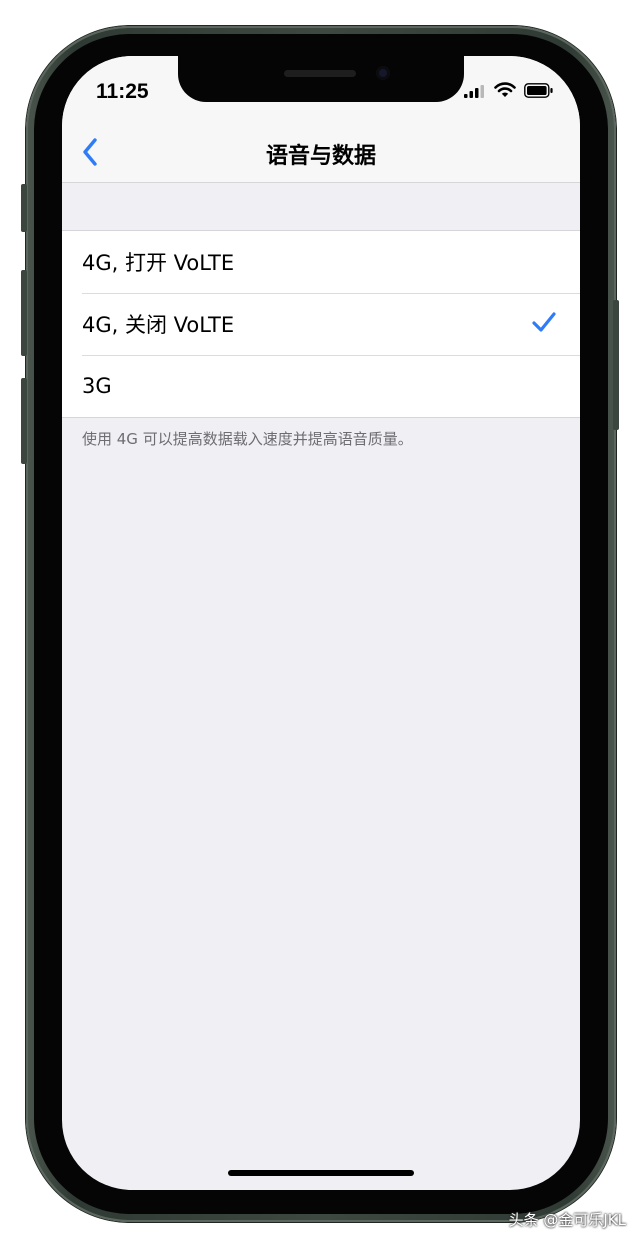  Describe the element at coordinates (158, 263) in the screenshot. I see `option-label: 4G, 打开 VoLTE` at that location.